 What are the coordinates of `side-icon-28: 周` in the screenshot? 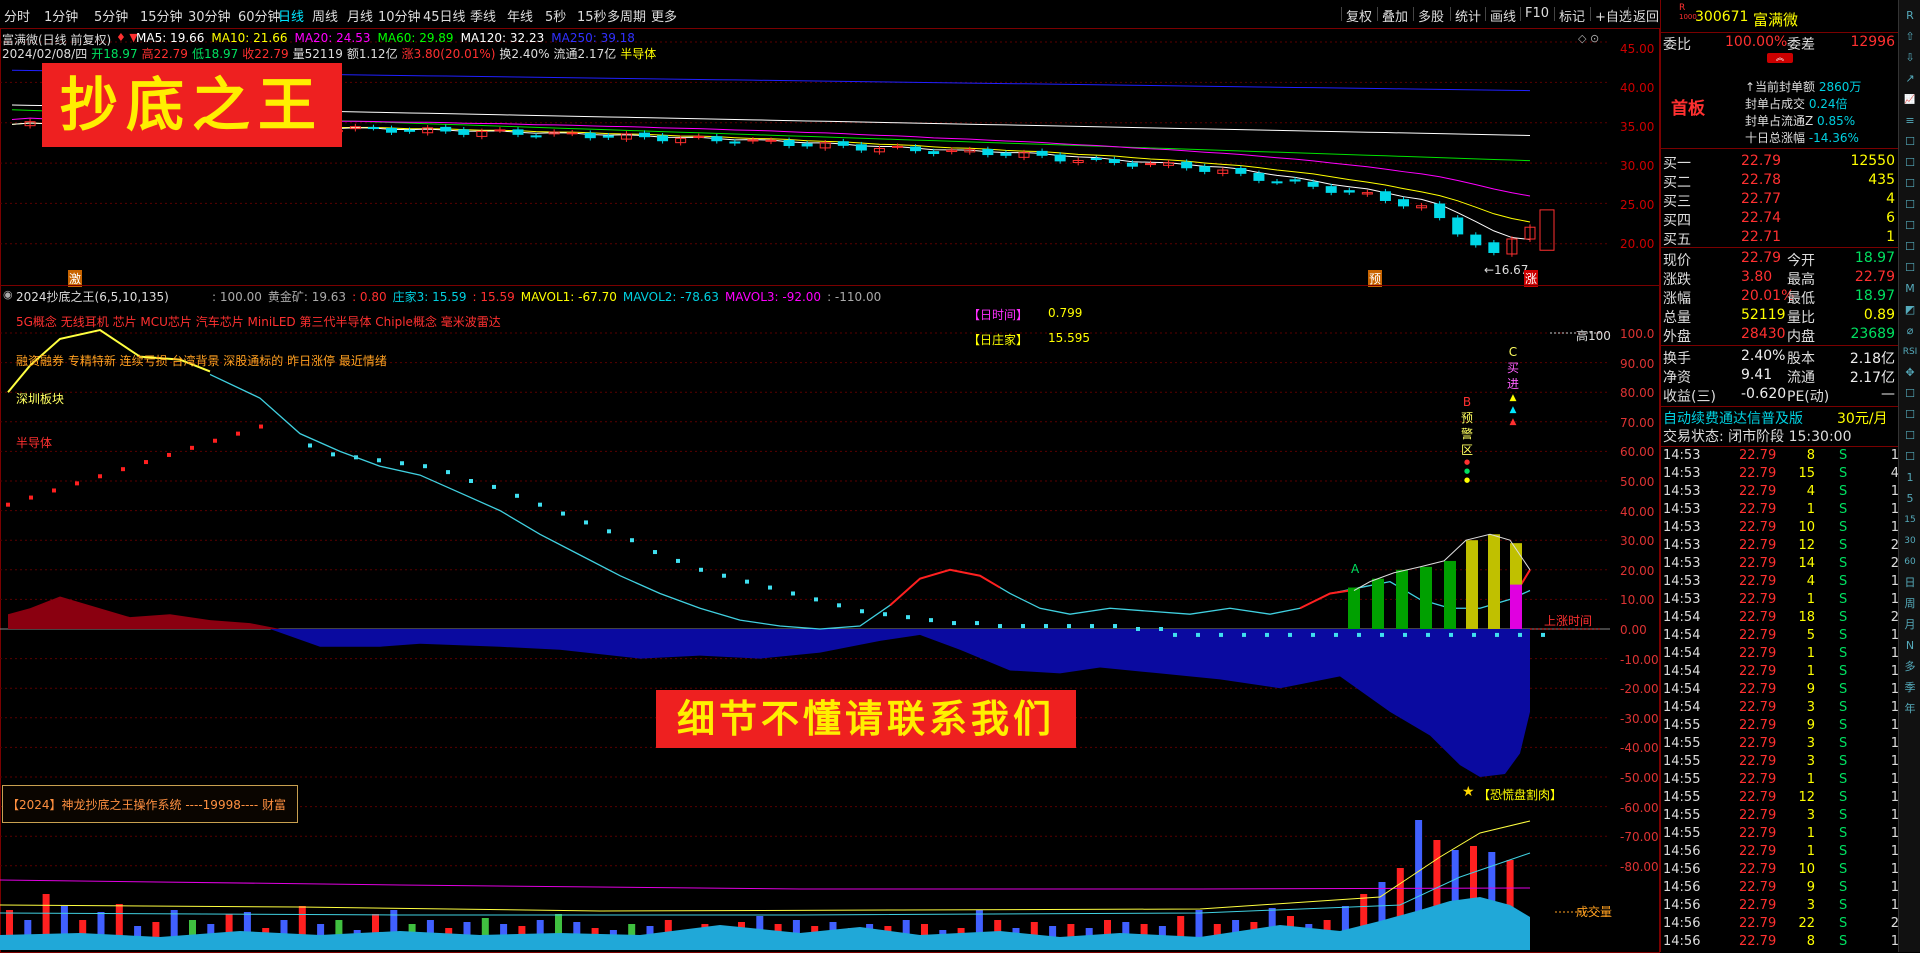 It's located at (1910, 604).